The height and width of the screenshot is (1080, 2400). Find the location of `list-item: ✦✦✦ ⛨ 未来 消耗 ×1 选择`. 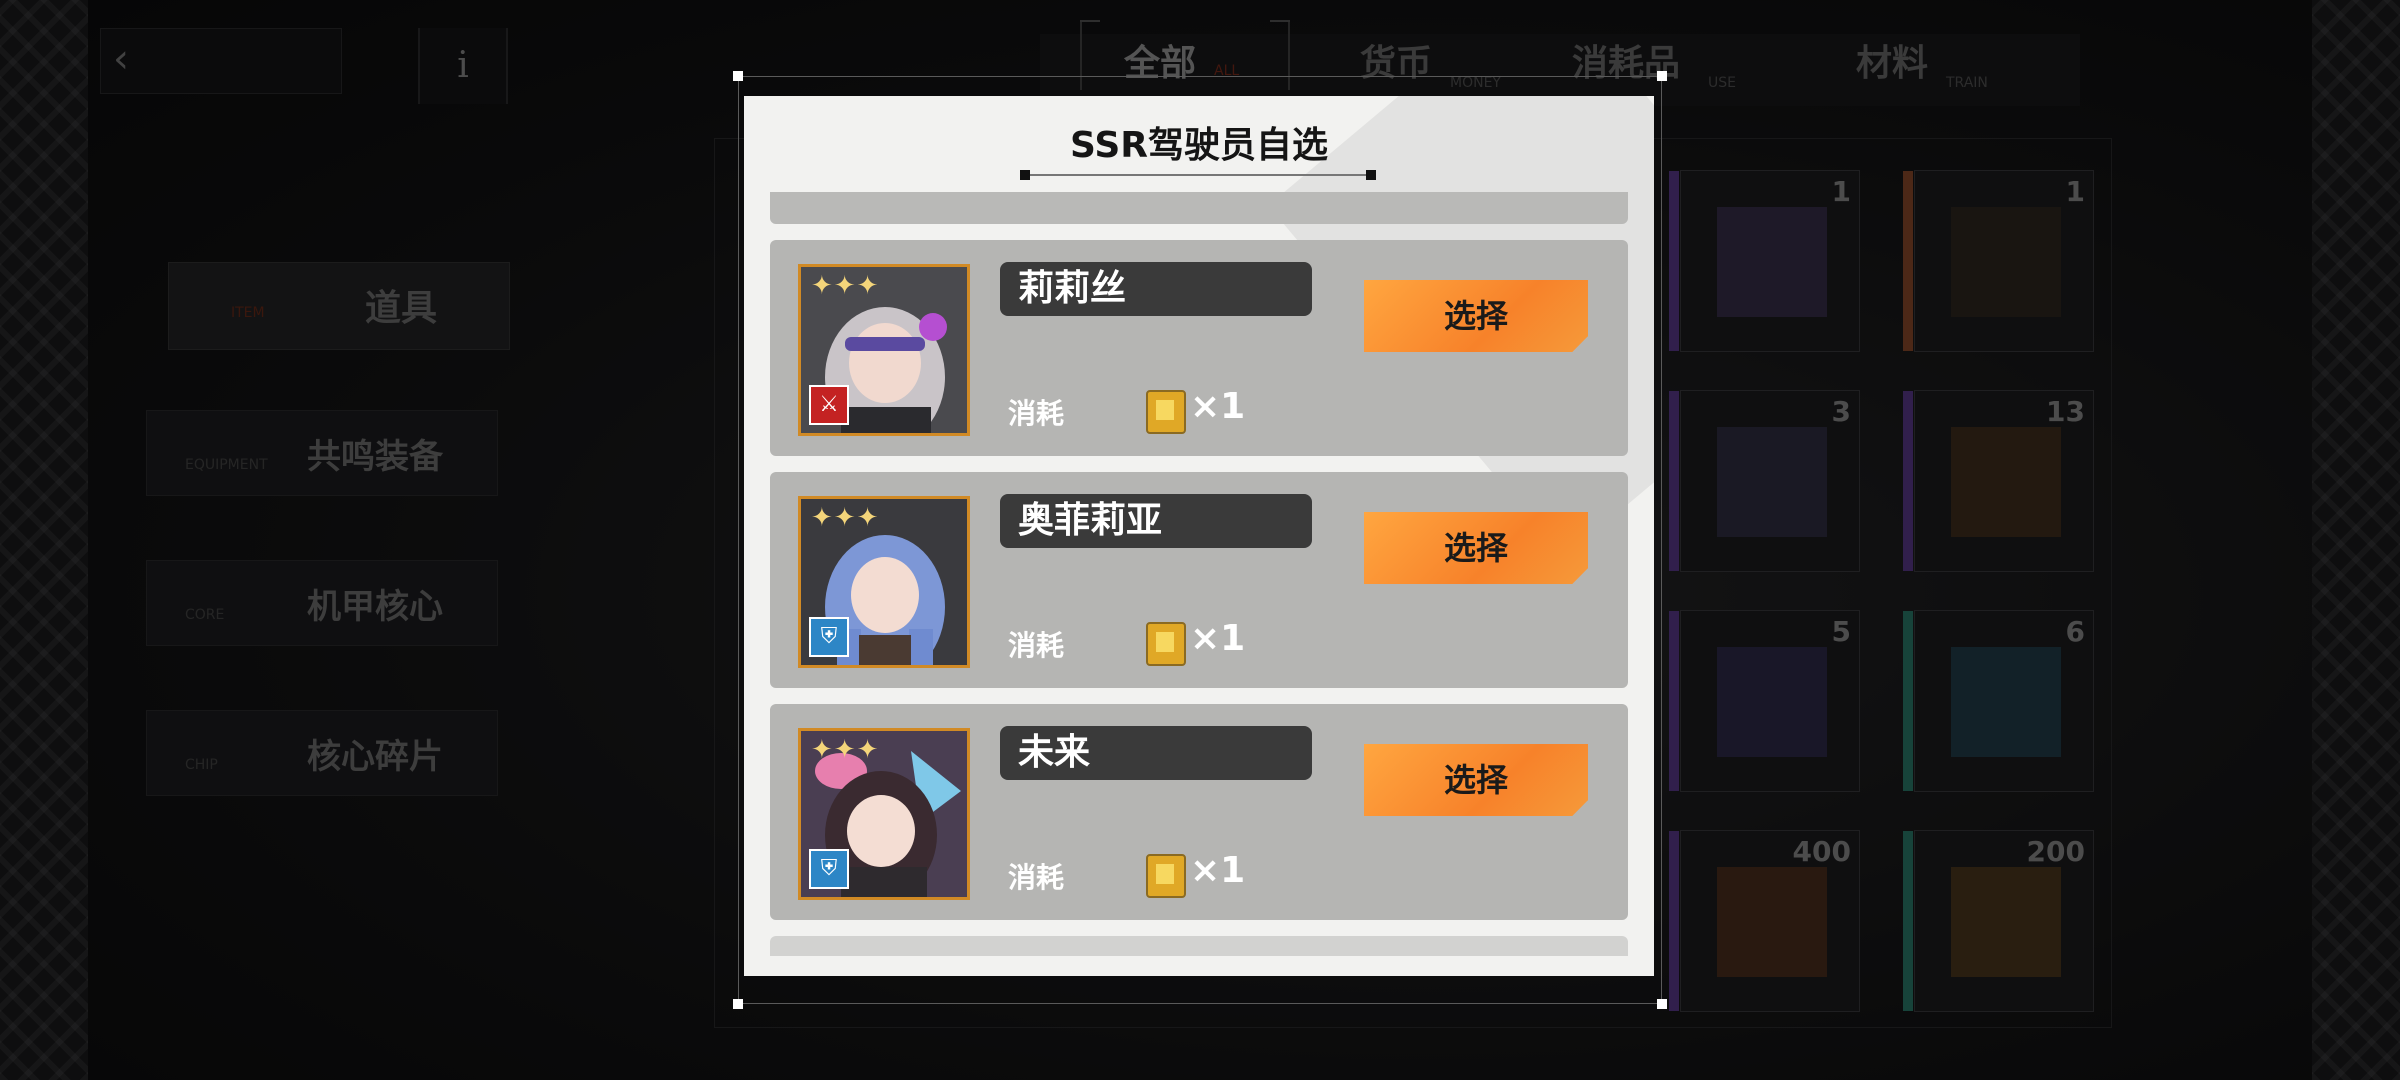

list-item: ✦✦✦ ⛨ 未来 消耗 ×1 选择 is located at coordinates (1199, 812).